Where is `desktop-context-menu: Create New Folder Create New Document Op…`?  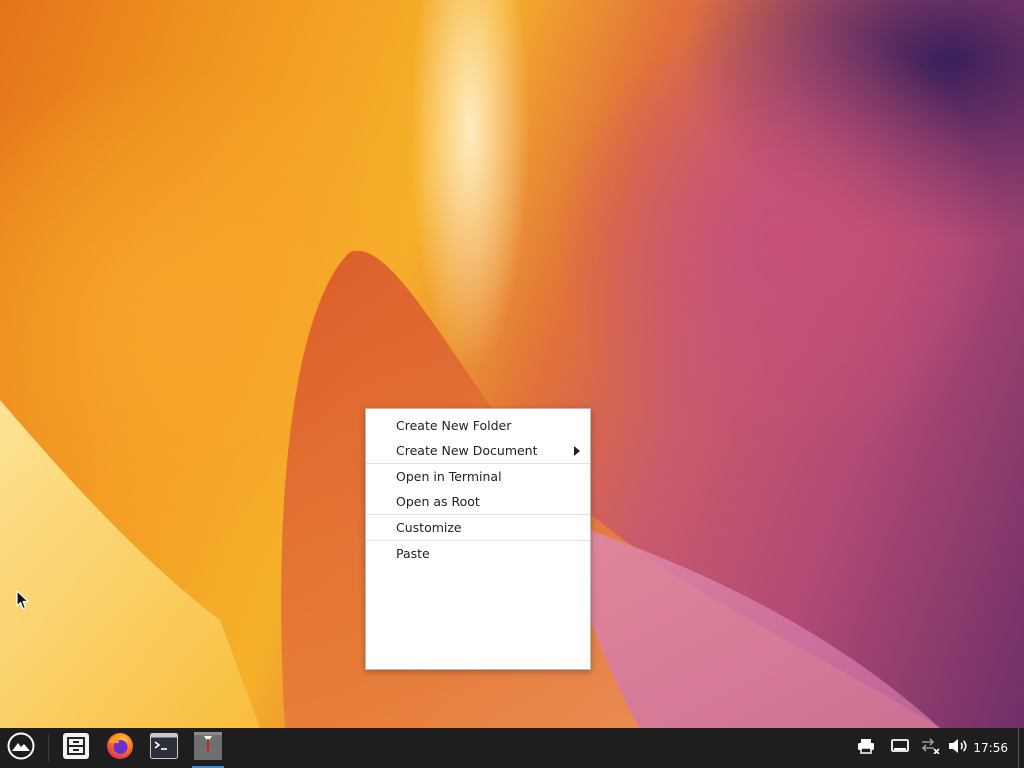
desktop-context-menu: Create New Folder Create New Document Op… is located at coordinates (478, 539).